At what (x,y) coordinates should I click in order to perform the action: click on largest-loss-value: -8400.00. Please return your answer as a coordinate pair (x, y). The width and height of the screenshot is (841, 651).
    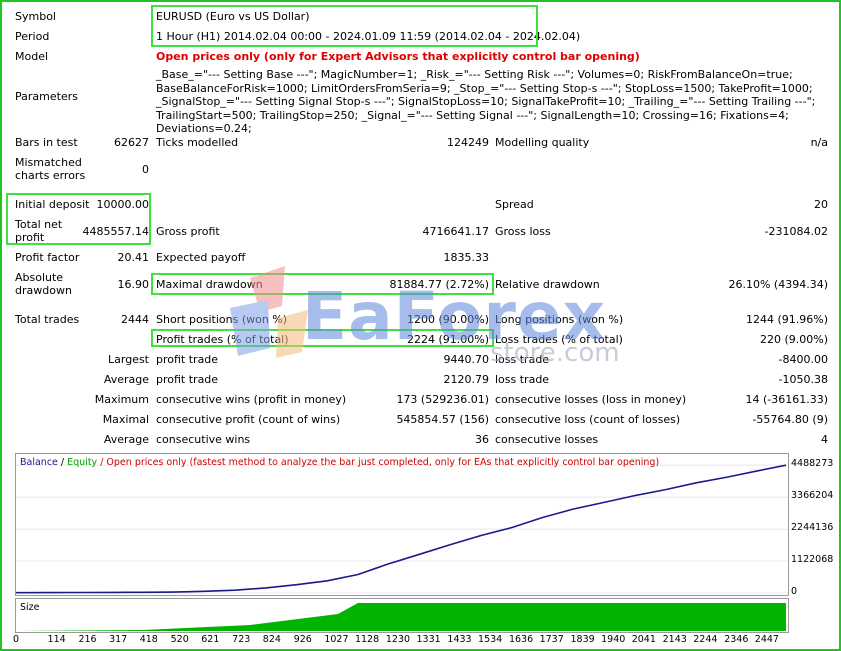
    Looking at the image, I should click on (803, 359).